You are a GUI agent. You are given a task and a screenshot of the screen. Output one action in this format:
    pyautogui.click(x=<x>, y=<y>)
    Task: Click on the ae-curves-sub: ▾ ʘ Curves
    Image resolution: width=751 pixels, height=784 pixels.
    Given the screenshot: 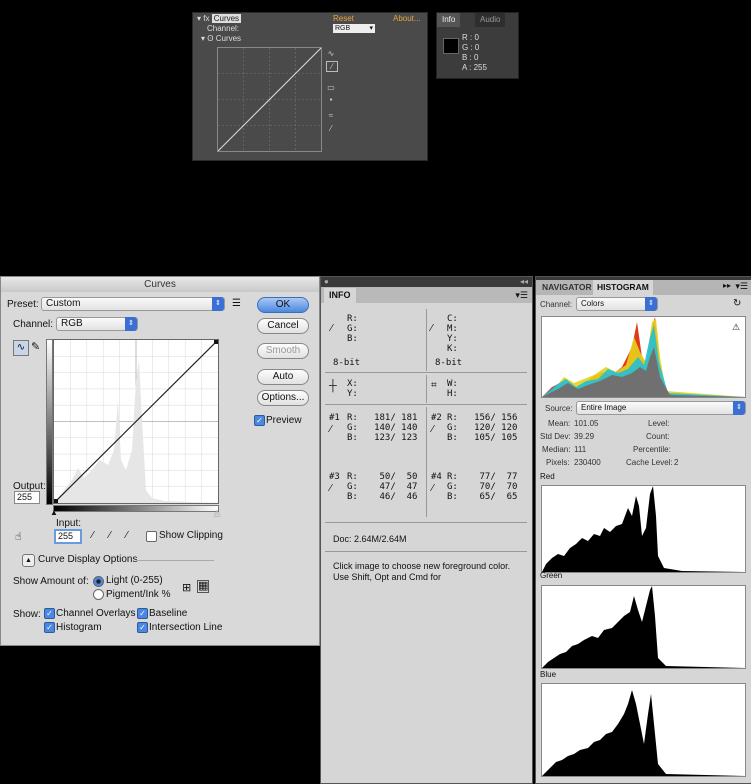 What is the action you would take?
    pyautogui.click(x=221, y=38)
    